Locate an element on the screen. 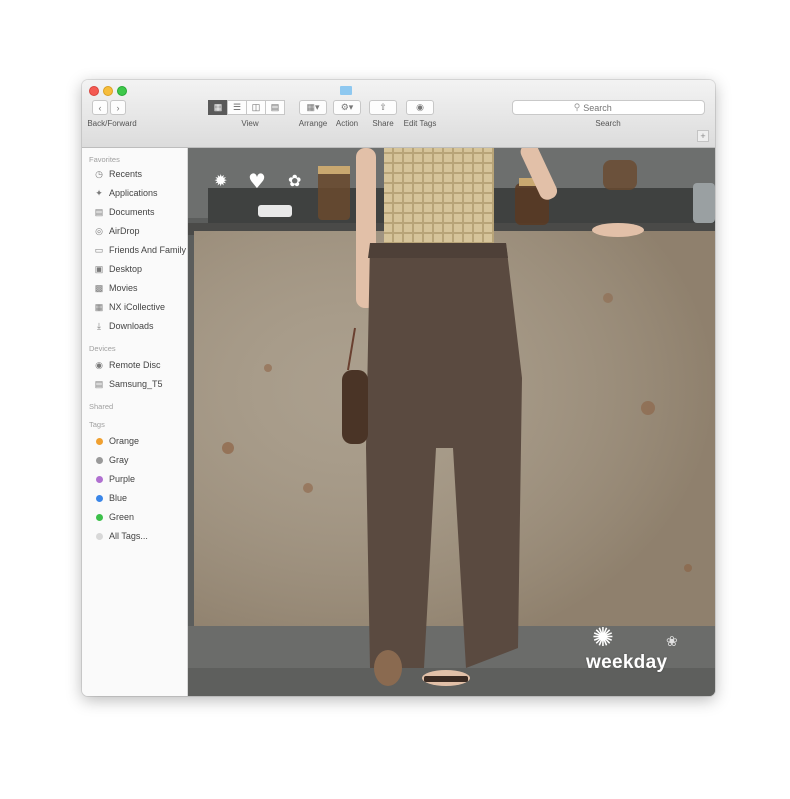  back-forward-label: Back/Forward is located at coordinates (112, 123).